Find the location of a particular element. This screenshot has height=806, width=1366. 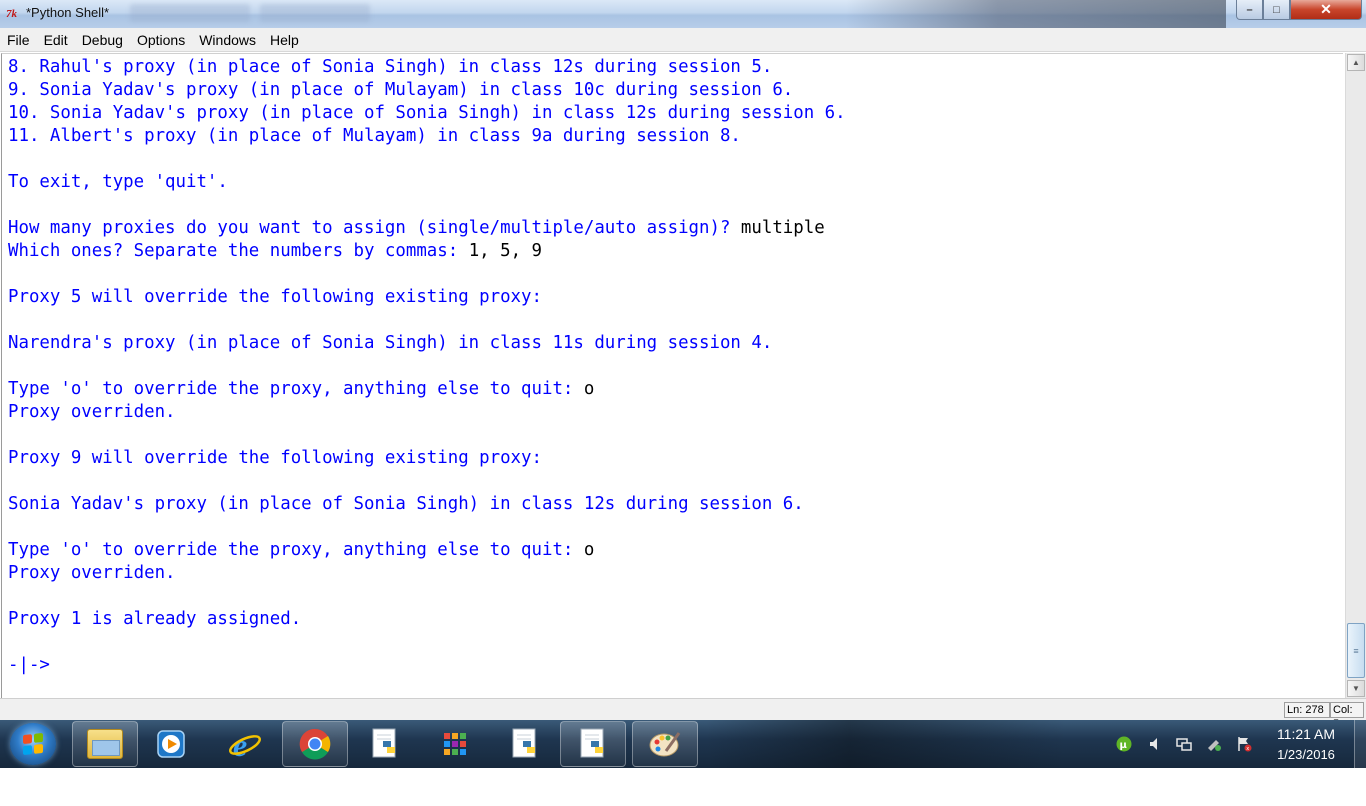

minimize-button: – is located at coordinates (1249, 10).